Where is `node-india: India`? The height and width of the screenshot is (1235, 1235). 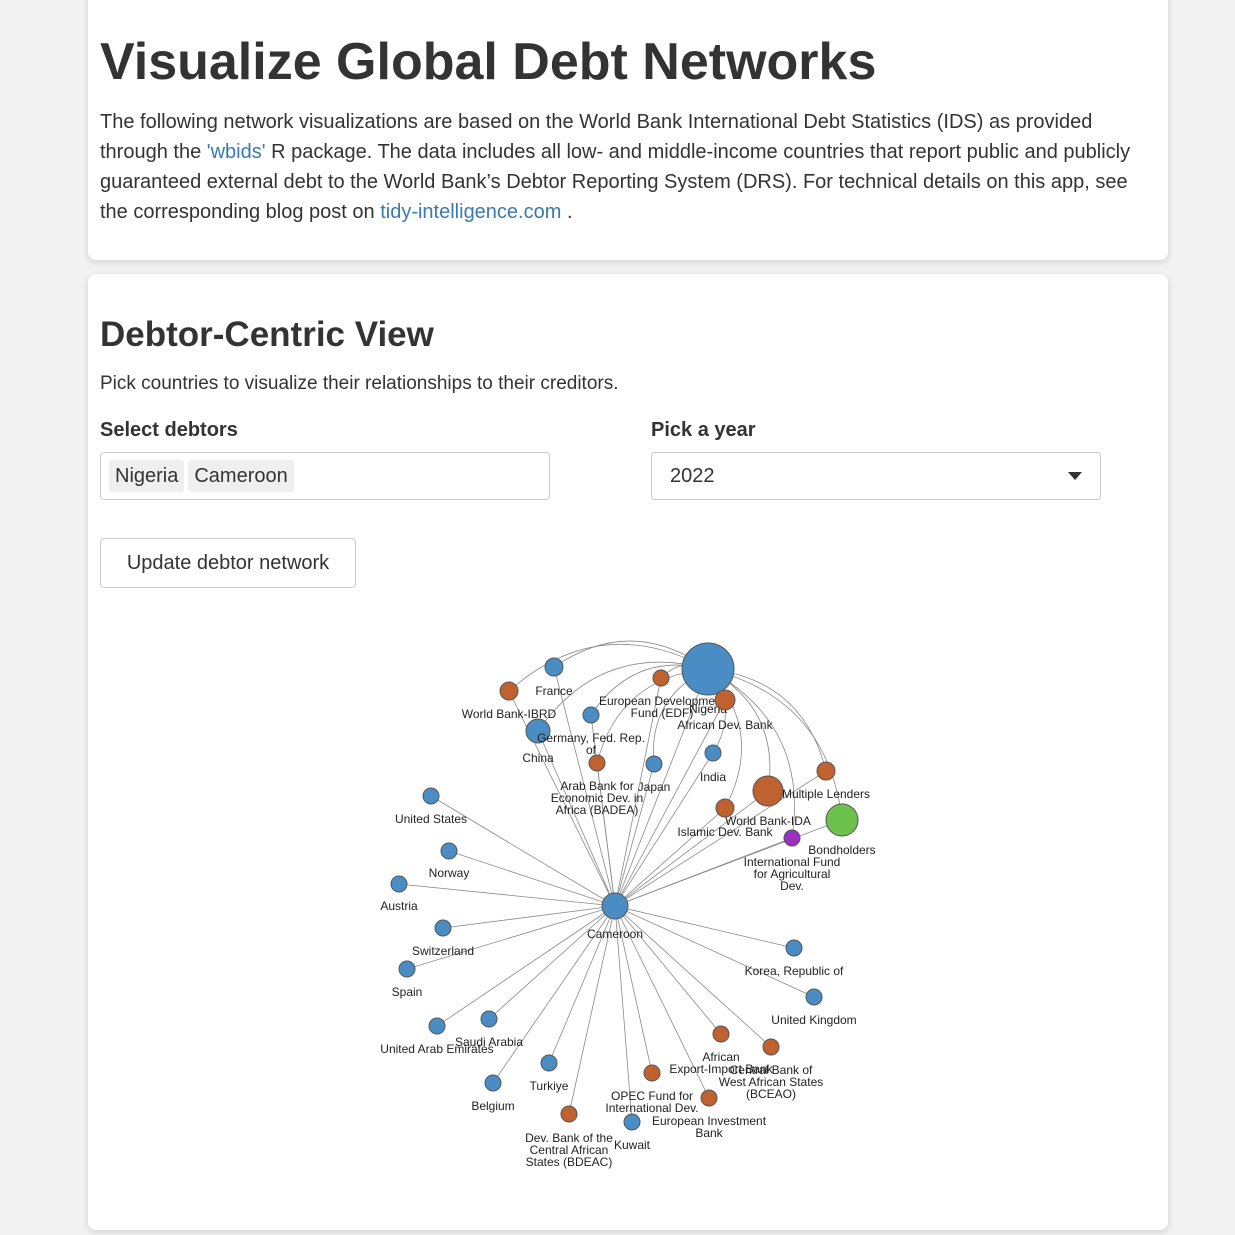 node-india: India is located at coordinates (713, 764).